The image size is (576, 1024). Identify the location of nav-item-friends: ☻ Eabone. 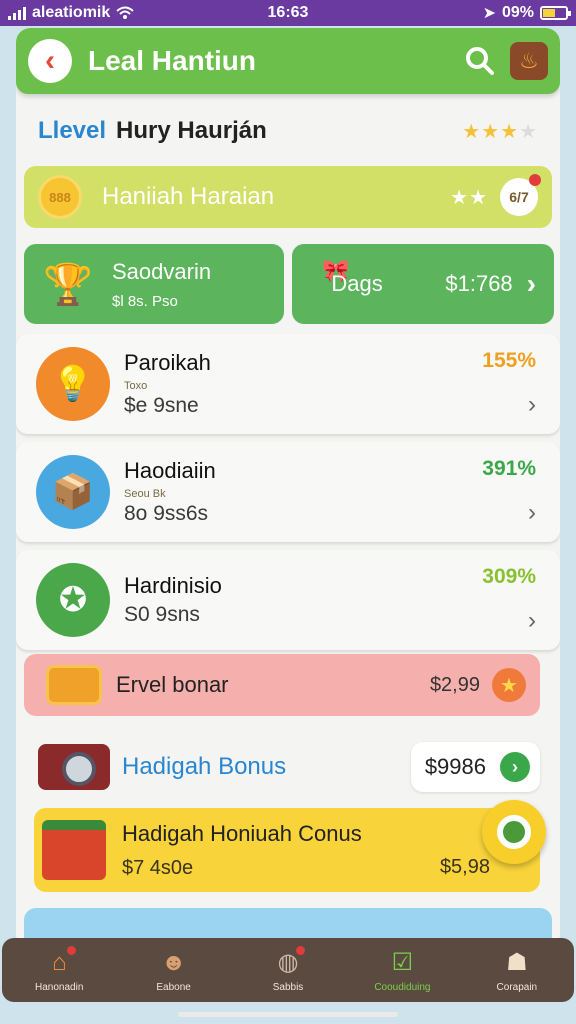
(173, 970).